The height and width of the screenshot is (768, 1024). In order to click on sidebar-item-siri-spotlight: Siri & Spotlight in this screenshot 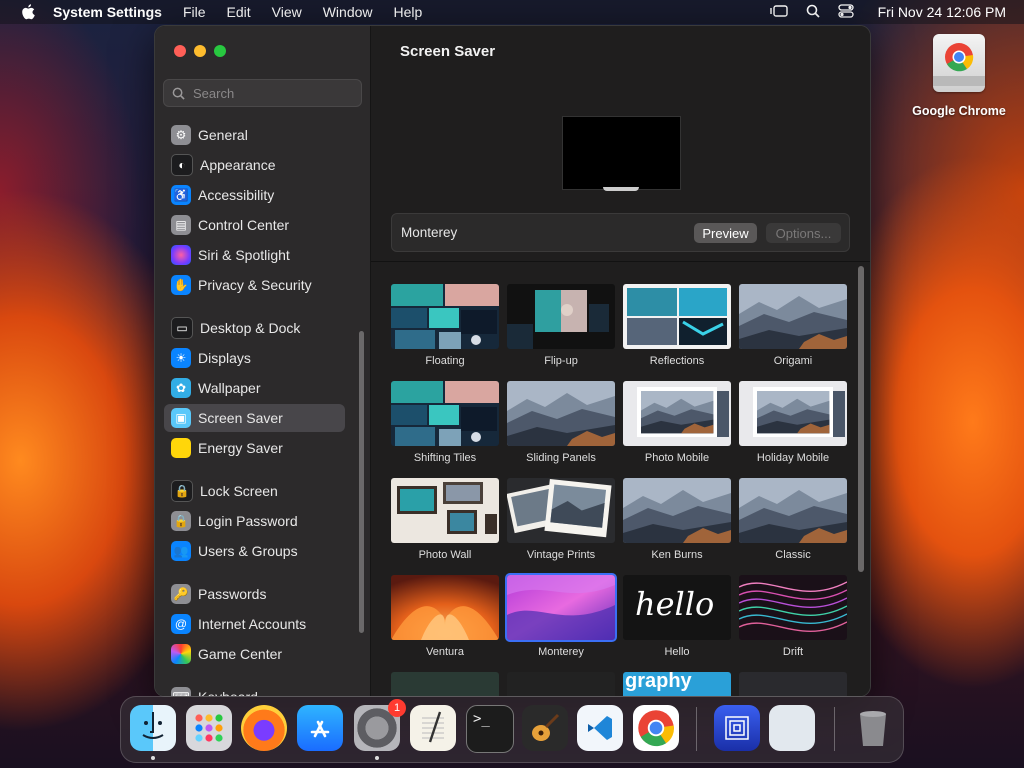, I will do `click(254, 255)`.